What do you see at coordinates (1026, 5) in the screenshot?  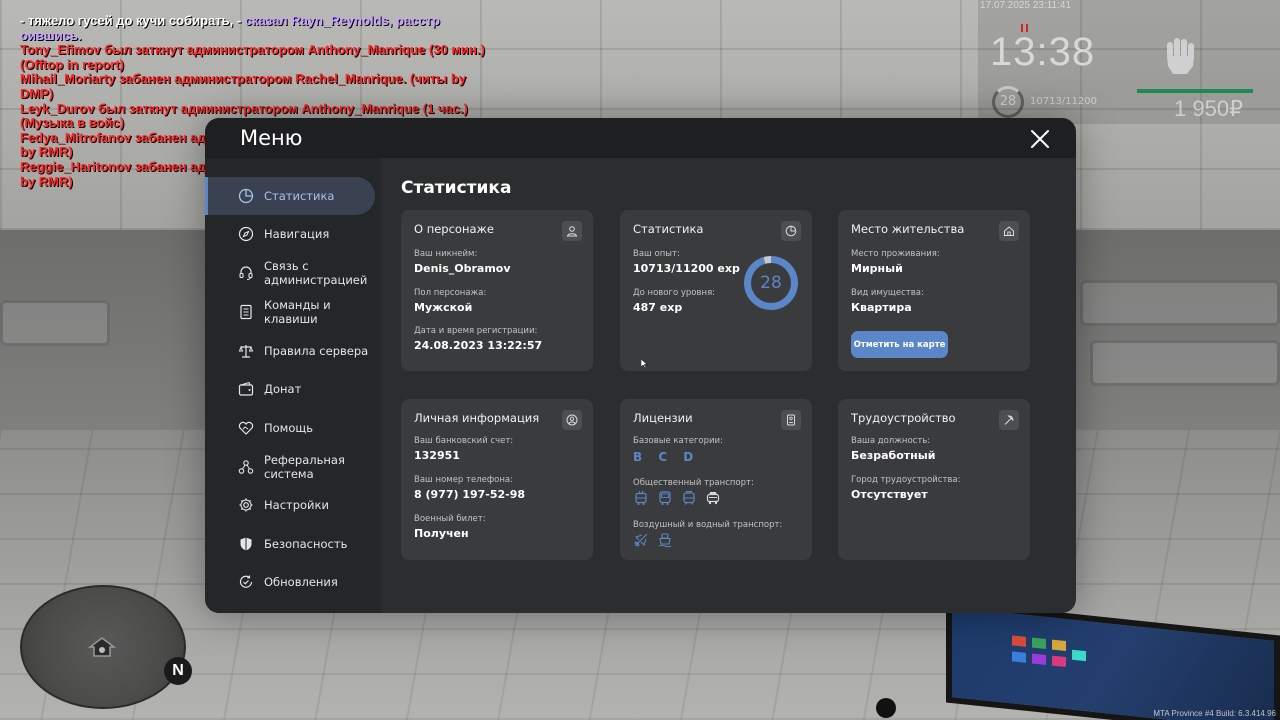 I see `hud-date: 17.07.2025 23:11:41` at bounding box center [1026, 5].